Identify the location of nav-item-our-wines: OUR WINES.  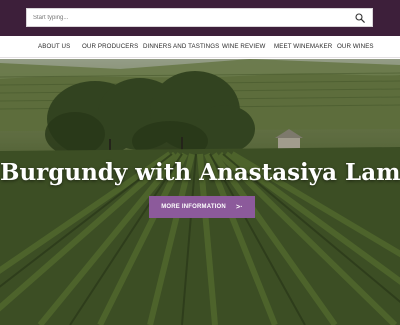
(355, 47).